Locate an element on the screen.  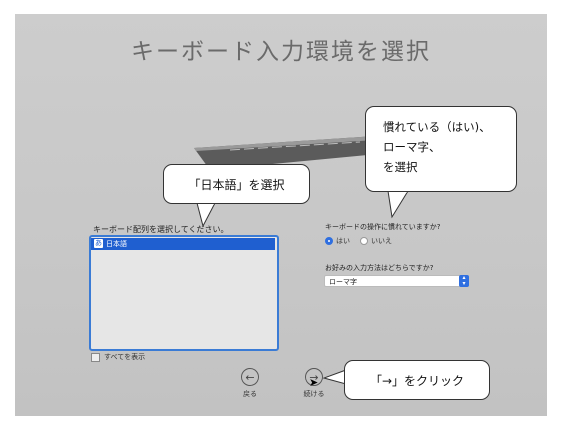
back-label: 戻る is located at coordinates (250, 394).